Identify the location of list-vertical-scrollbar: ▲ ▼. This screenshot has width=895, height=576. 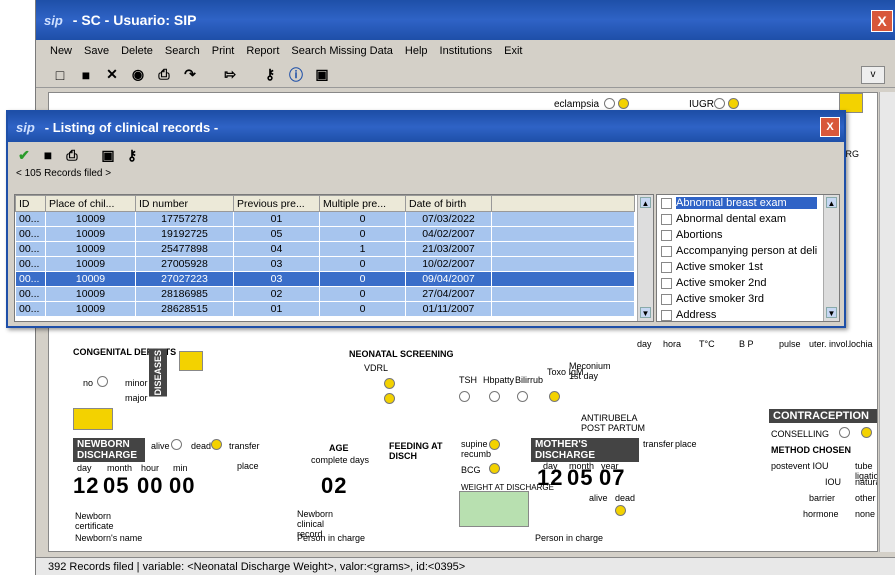
(831, 258).